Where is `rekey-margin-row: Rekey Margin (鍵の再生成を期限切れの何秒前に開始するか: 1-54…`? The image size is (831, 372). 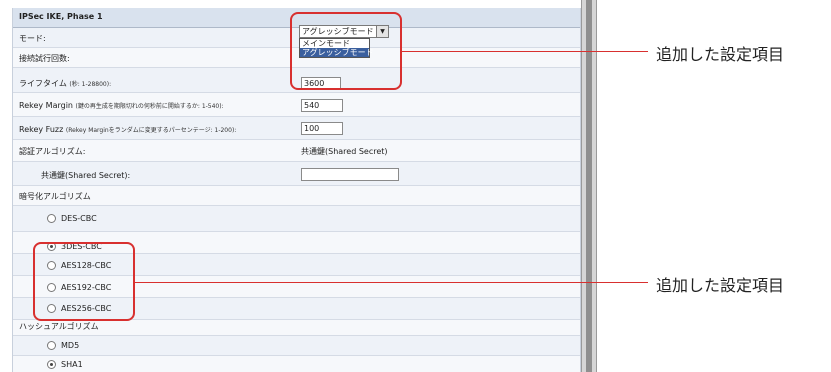
rekey-margin-row: Rekey Margin (鍵の再生成を期限切れの何秒前に開始するか: 1-54… is located at coordinates (296, 105).